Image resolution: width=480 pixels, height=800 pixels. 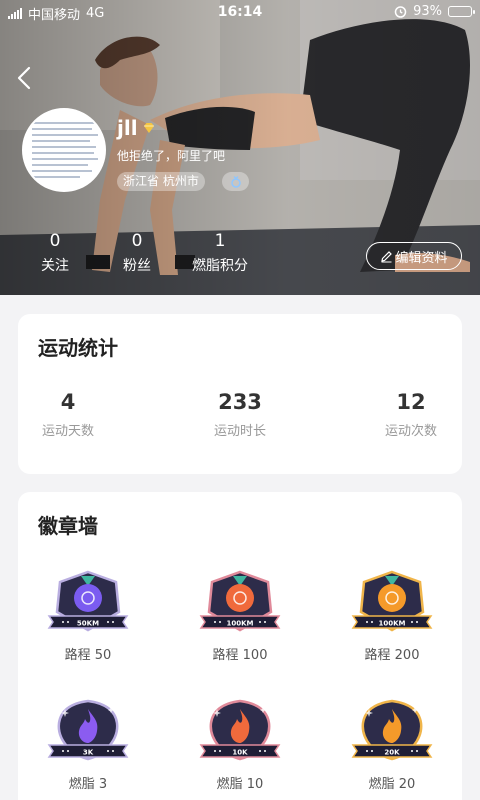 What do you see at coordinates (392, 655) in the screenshot?
I see `badge-label: 路程 200` at bounding box center [392, 655].